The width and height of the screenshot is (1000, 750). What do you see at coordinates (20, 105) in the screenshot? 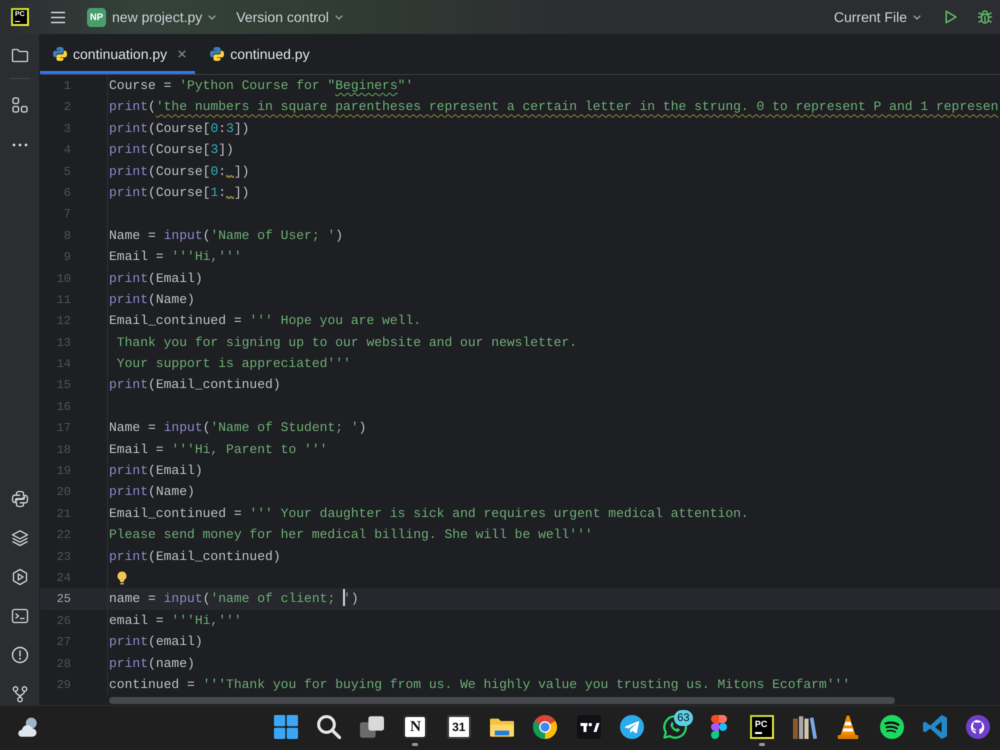
I see `structure-icon` at bounding box center [20, 105].